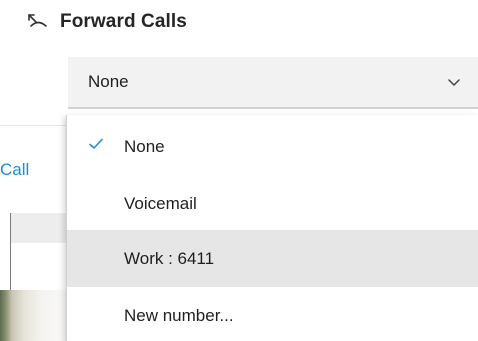  What do you see at coordinates (454, 82) in the screenshot?
I see `chevron-down-icon` at bounding box center [454, 82].